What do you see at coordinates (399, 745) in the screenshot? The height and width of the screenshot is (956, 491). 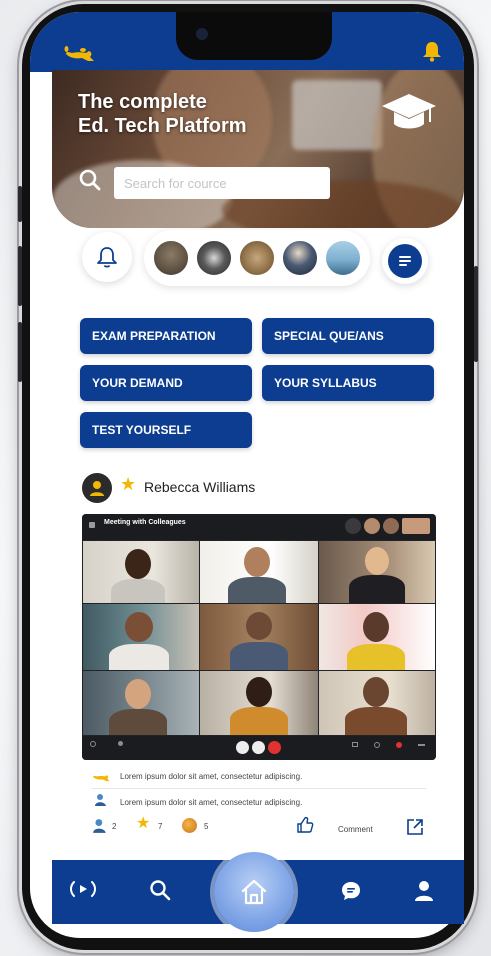 I see `reaction-control-icon` at bounding box center [399, 745].